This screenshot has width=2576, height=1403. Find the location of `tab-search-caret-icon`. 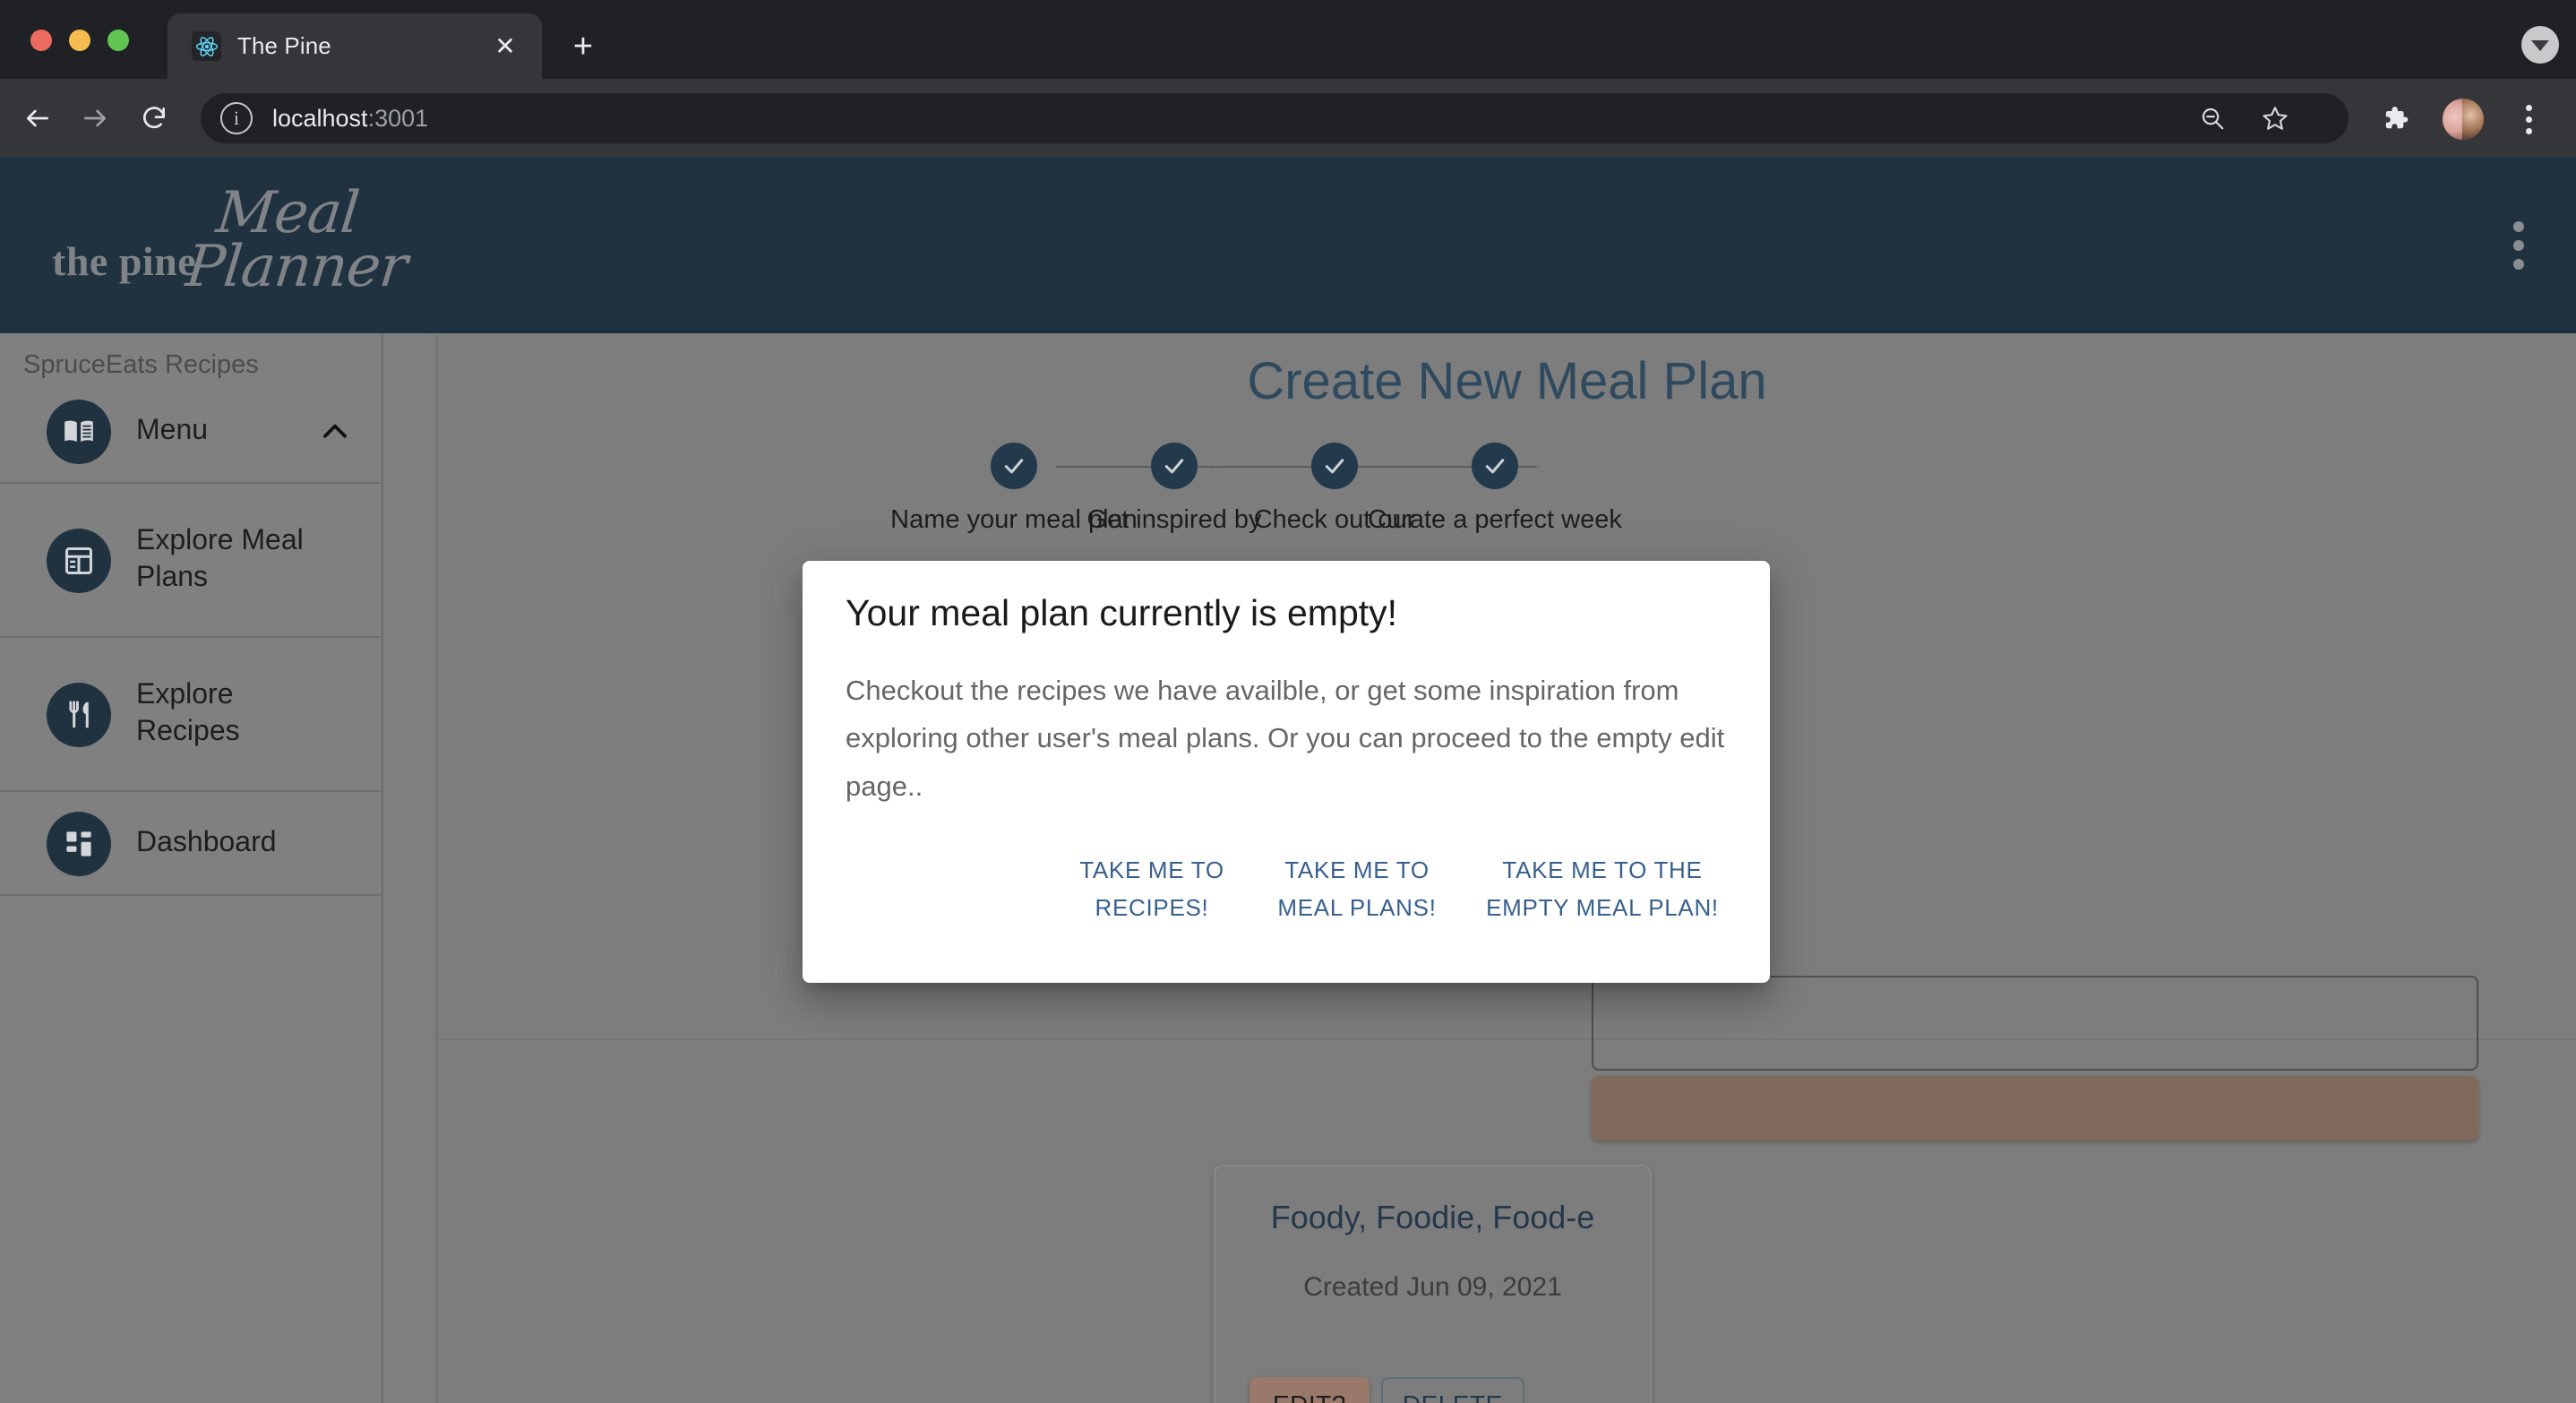

tab-search-caret-icon is located at coordinates (2540, 45).